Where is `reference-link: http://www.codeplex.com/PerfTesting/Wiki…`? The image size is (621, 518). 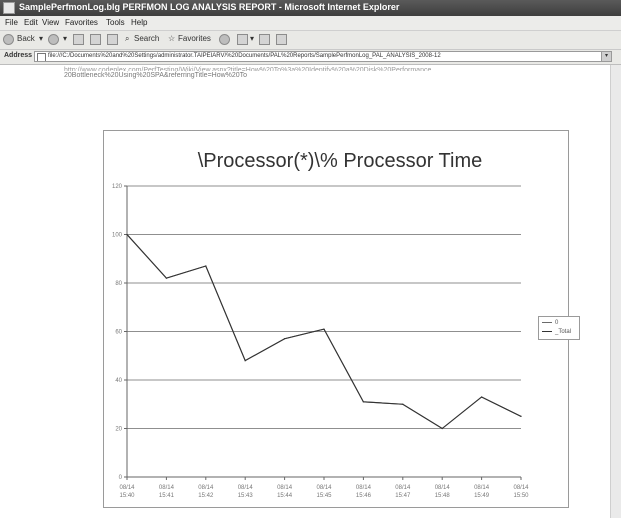
reference-link: http://www.codeplex.com/PerfTesting/Wiki… is located at coordinates (247, 73).